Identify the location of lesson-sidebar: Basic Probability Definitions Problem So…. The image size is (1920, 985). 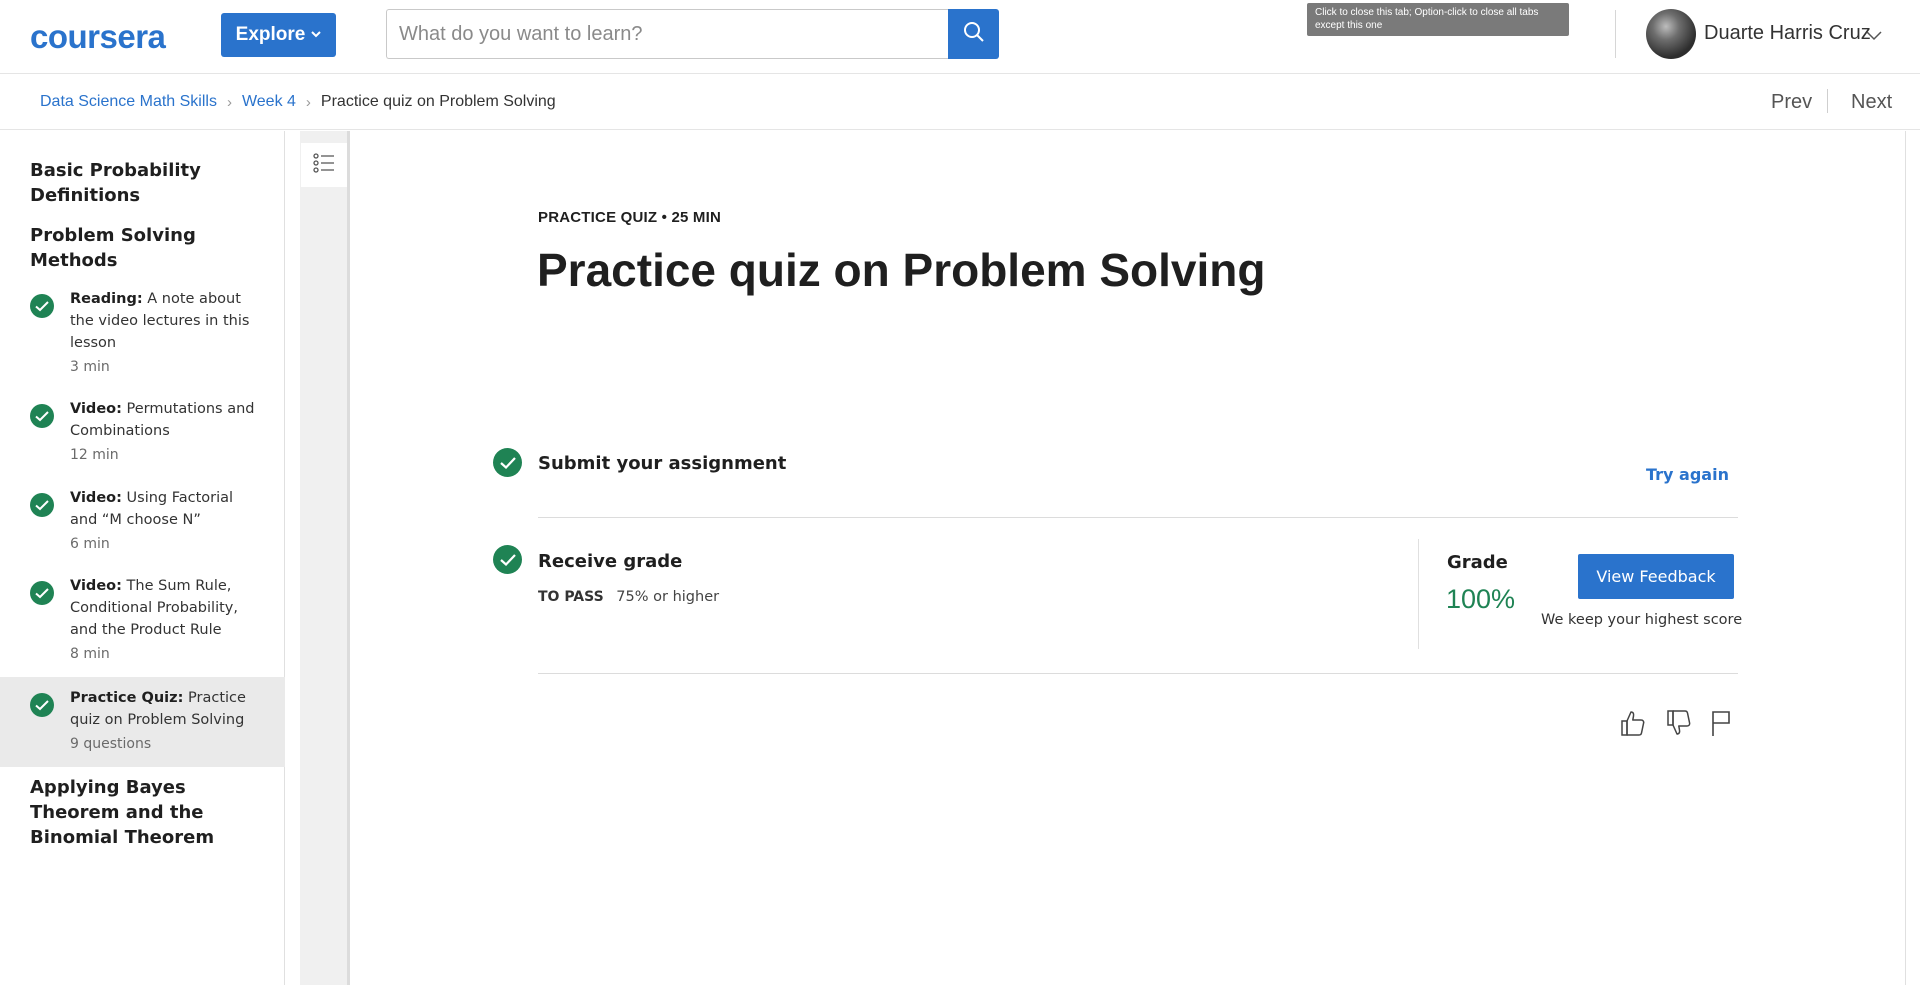
(142, 558).